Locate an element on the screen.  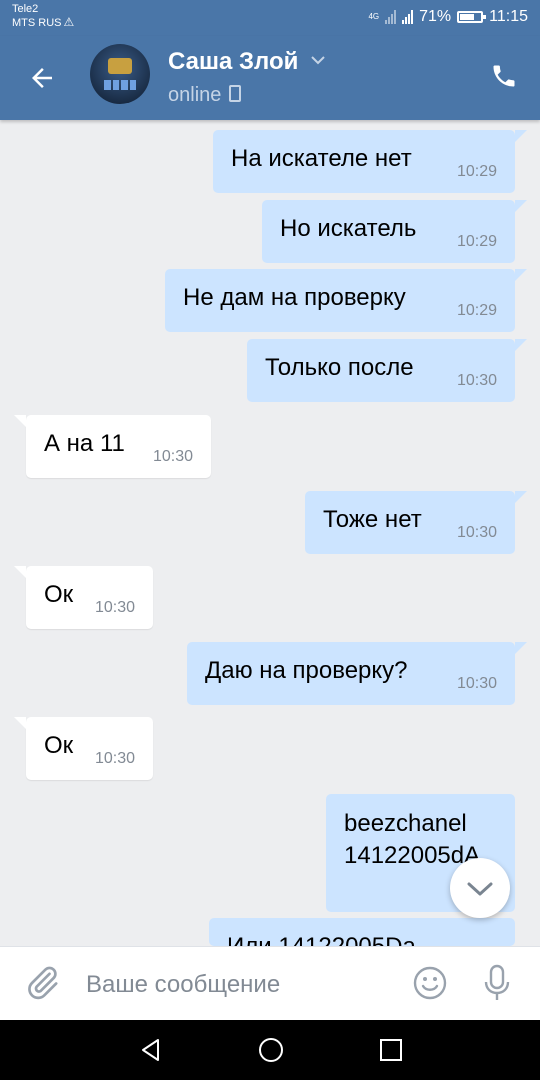
nav-home-icon is located at coordinates (271, 1050).